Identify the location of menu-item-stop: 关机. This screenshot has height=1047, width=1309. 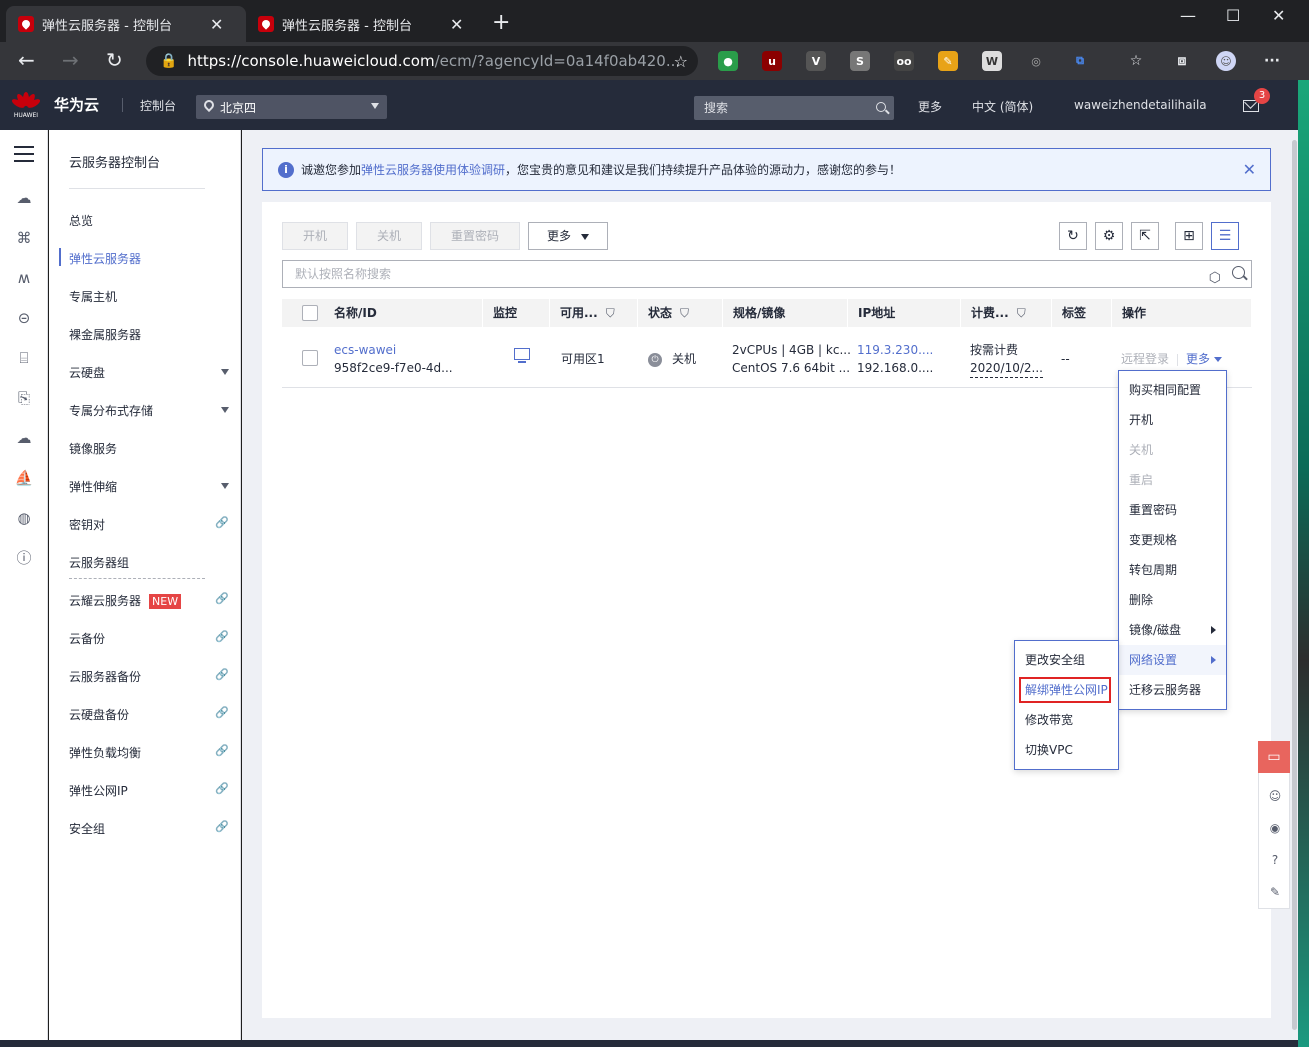
(1172, 450).